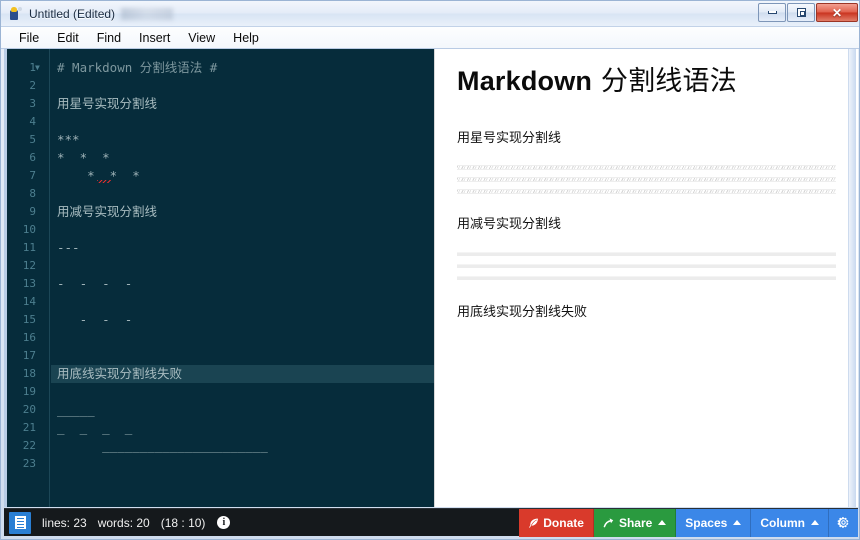 The image size is (860, 540). Describe the element at coordinates (32, 139) in the screenshot. I see `line-number: 5` at that location.